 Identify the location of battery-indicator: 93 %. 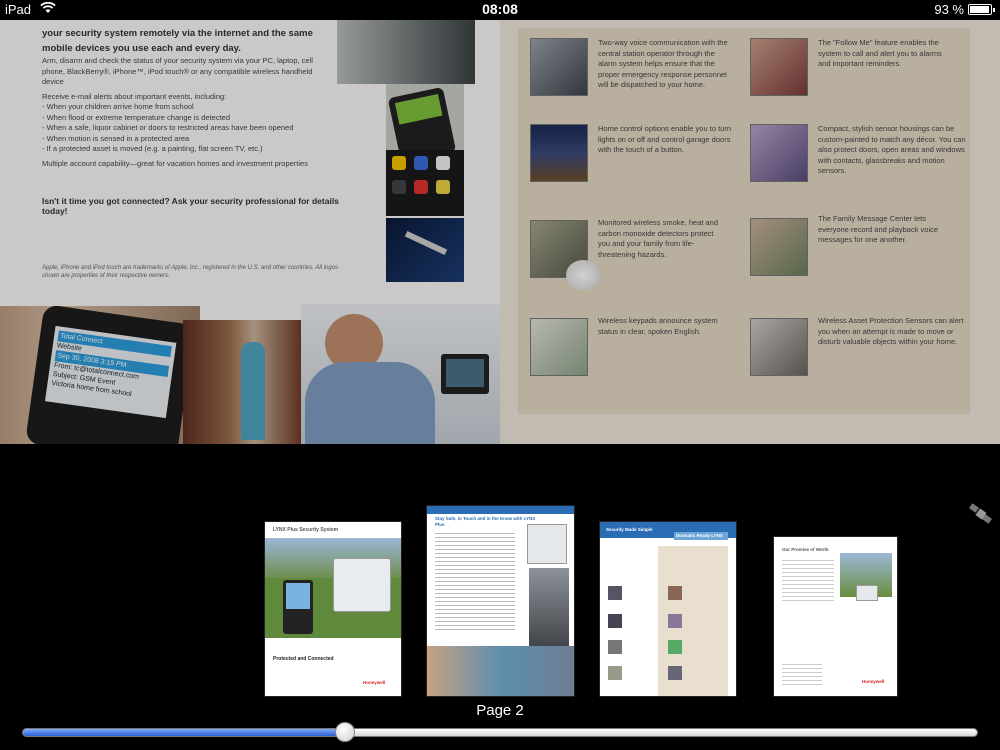
(964, 9).